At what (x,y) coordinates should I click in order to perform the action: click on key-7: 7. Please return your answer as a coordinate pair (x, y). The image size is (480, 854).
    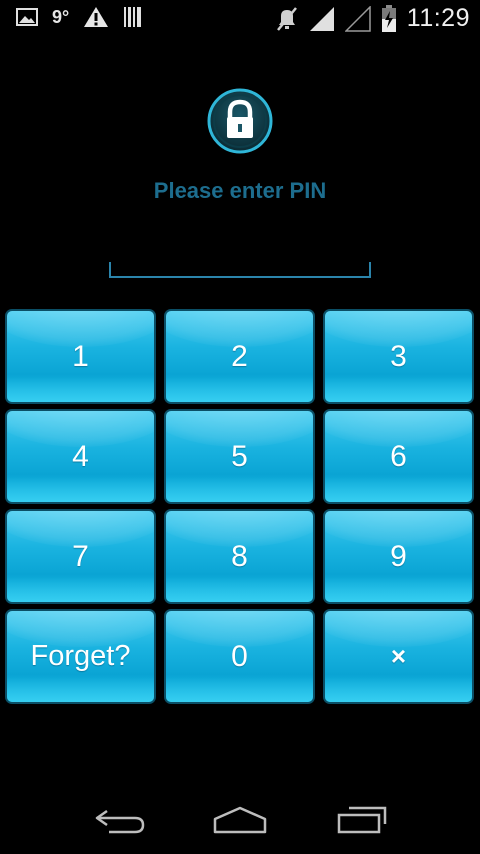
    Looking at the image, I should click on (80, 556).